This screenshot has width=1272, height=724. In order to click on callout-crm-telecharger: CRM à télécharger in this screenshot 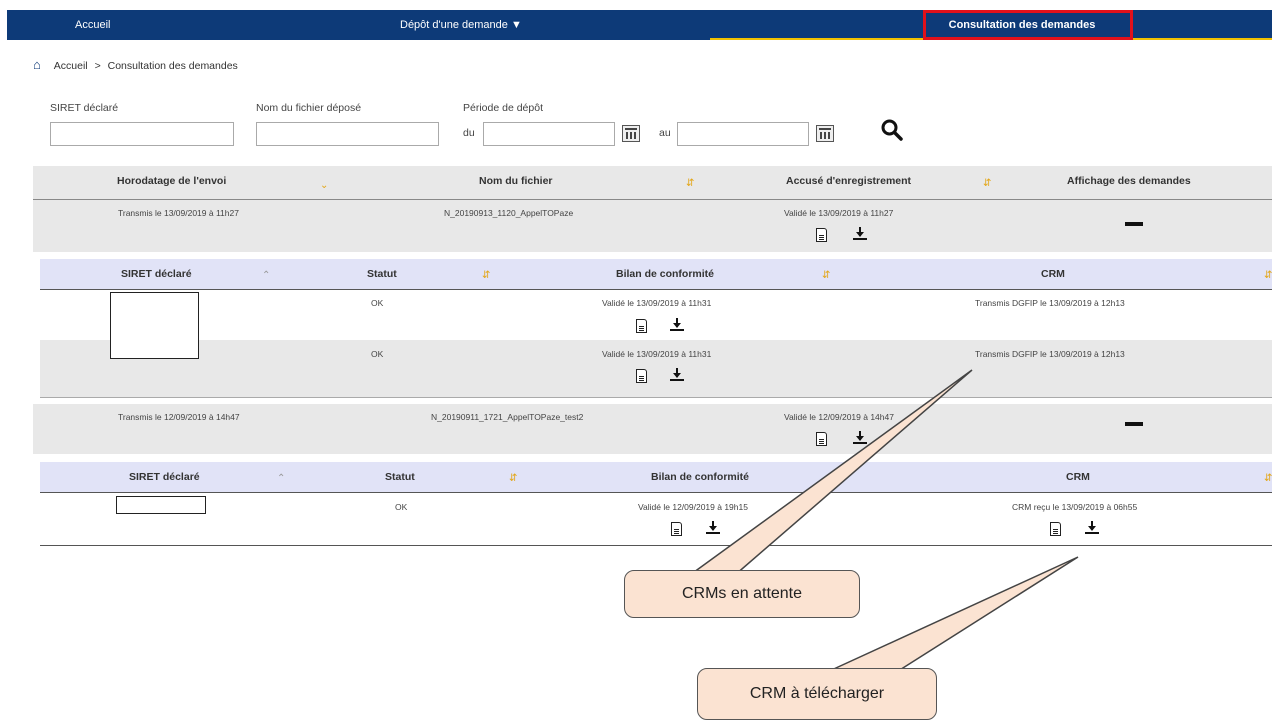, I will do `click(817, 694)`.